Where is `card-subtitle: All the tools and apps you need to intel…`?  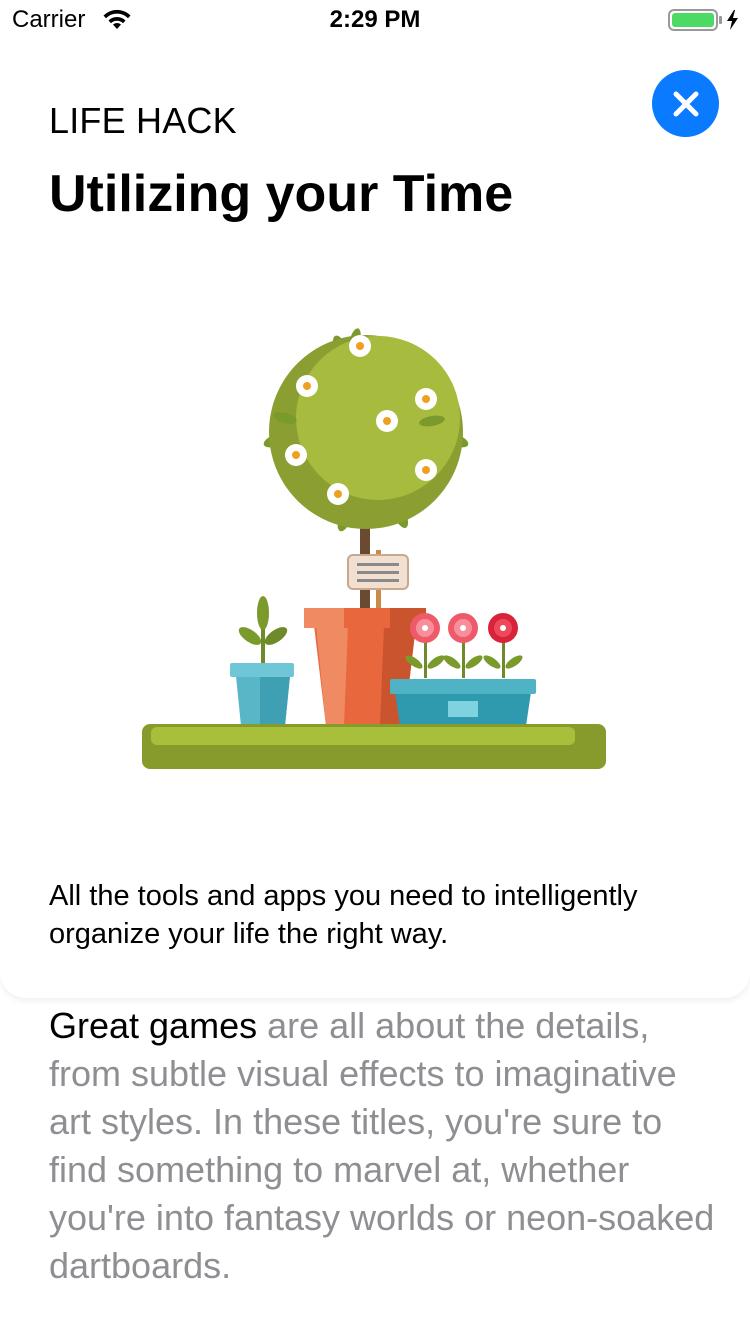 card-subtitle: All the tools and apps you need to intel… is located at coordinates (343, 915).